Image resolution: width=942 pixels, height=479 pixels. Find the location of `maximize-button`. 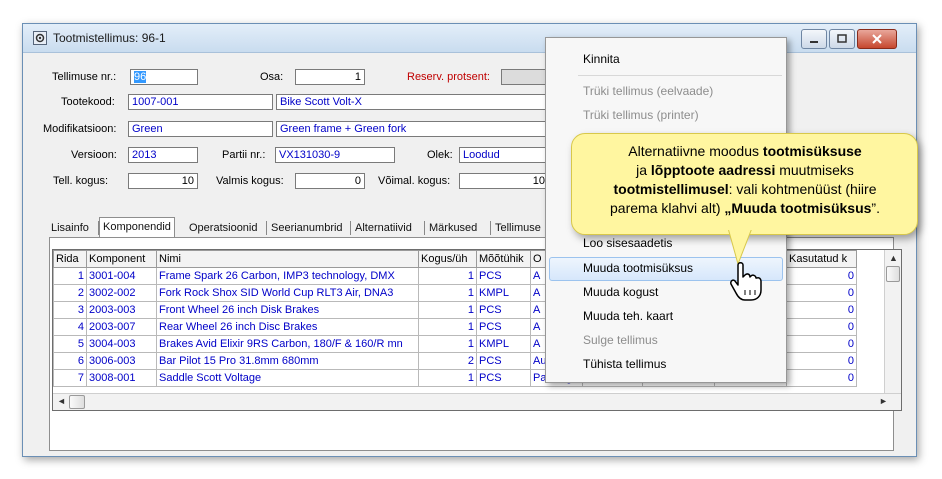

maximize-button is located at coordinates (842, 39).